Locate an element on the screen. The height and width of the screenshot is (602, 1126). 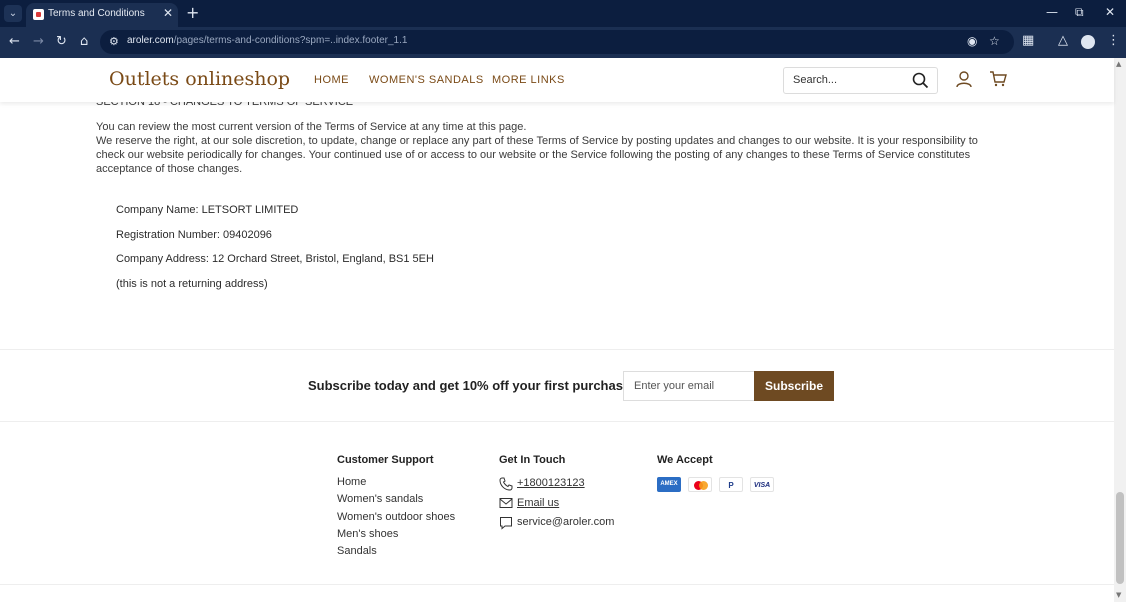
email-us-link: Email us is located at coordinates (538, 503).